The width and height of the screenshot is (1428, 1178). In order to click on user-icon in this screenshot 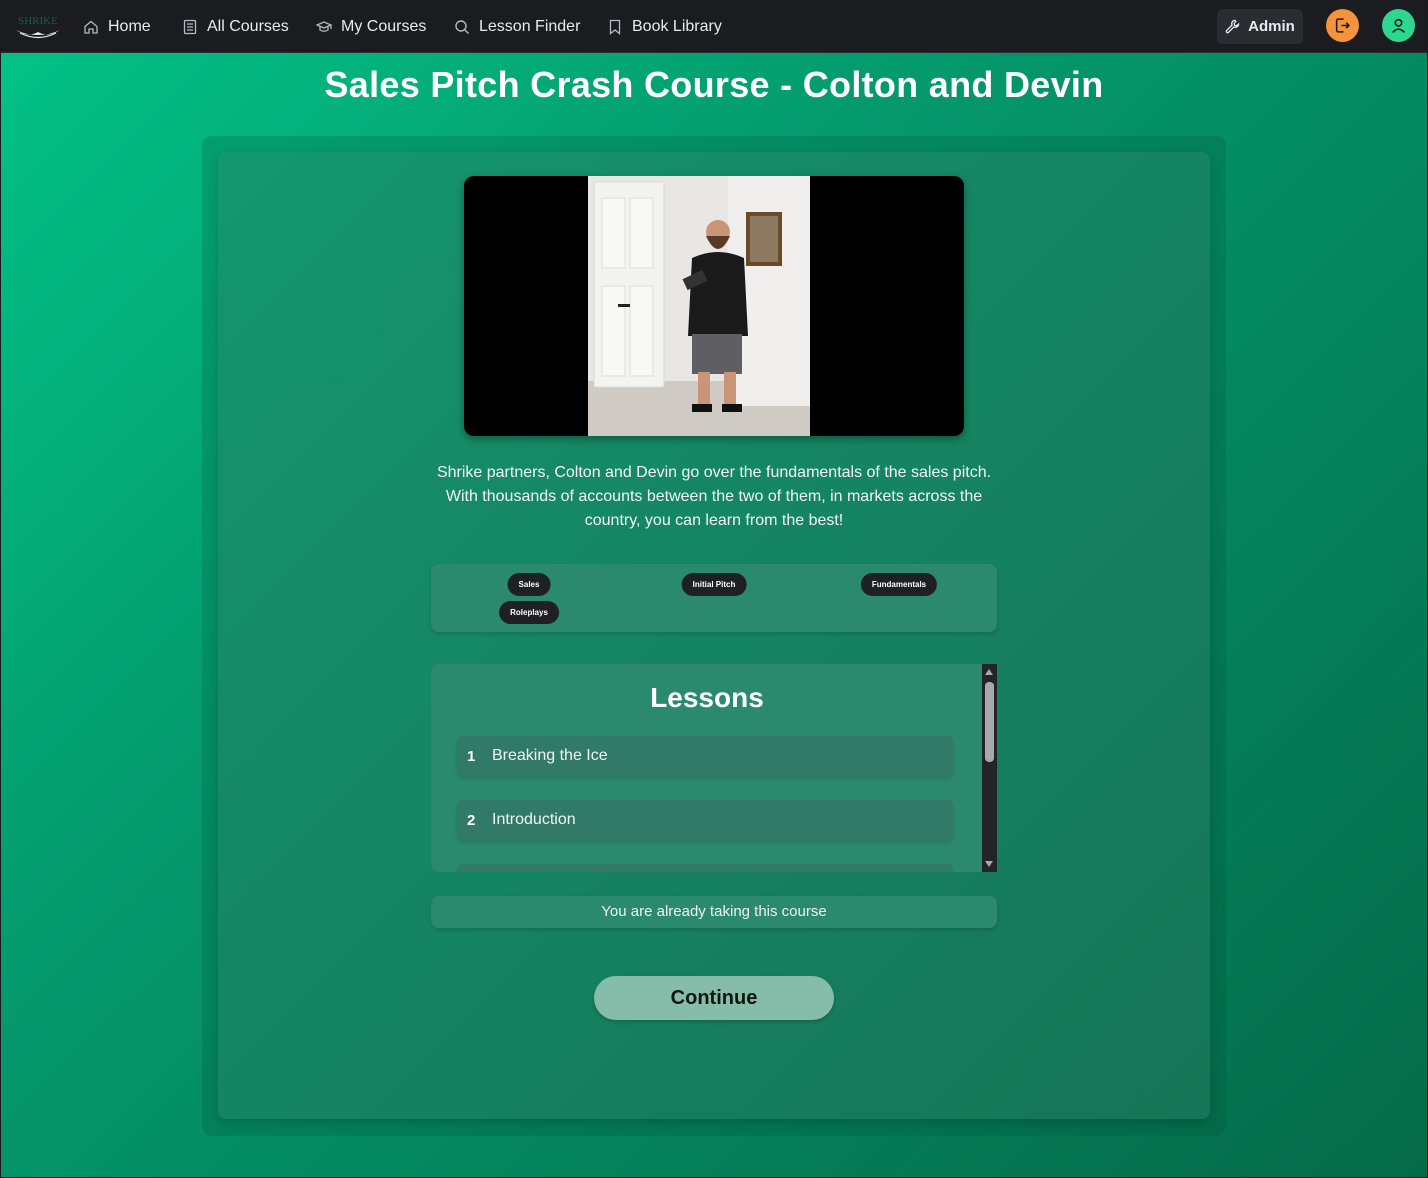, I will do `click(1398, 25)`.